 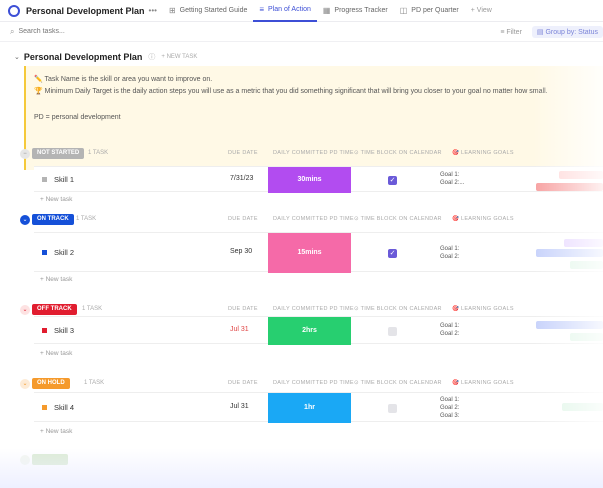 I want to click on tab-label: Getting Started Guide, so click(x=213, y=10).